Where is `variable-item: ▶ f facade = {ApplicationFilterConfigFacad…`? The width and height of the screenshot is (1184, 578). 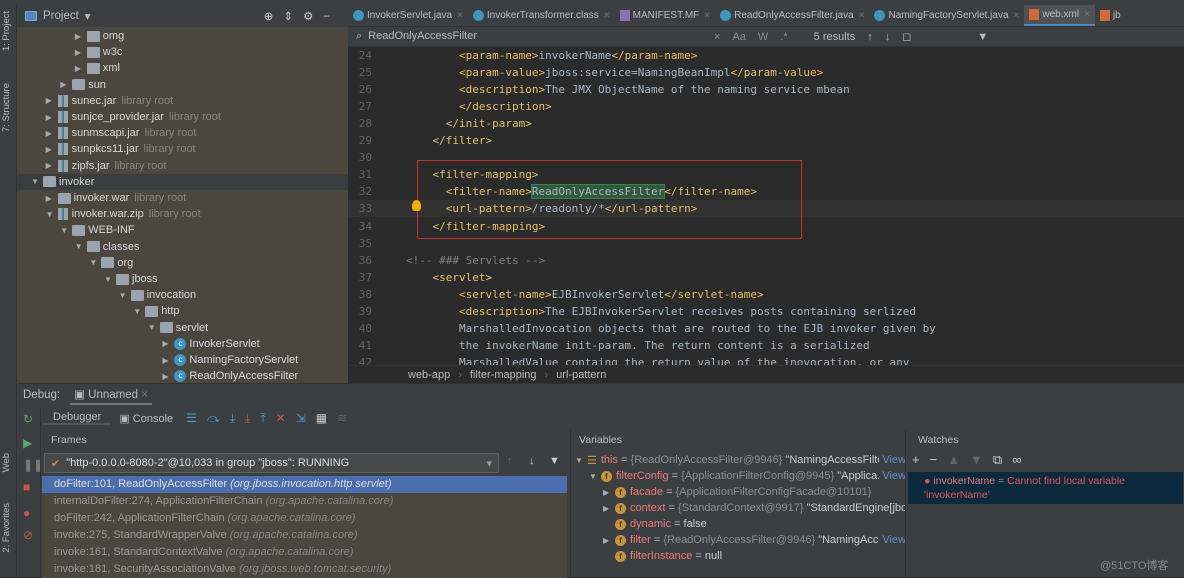 variable-item: ▶ f facade = {ApplicationFilterConfigFacad… is located at coordinates (754, 492).